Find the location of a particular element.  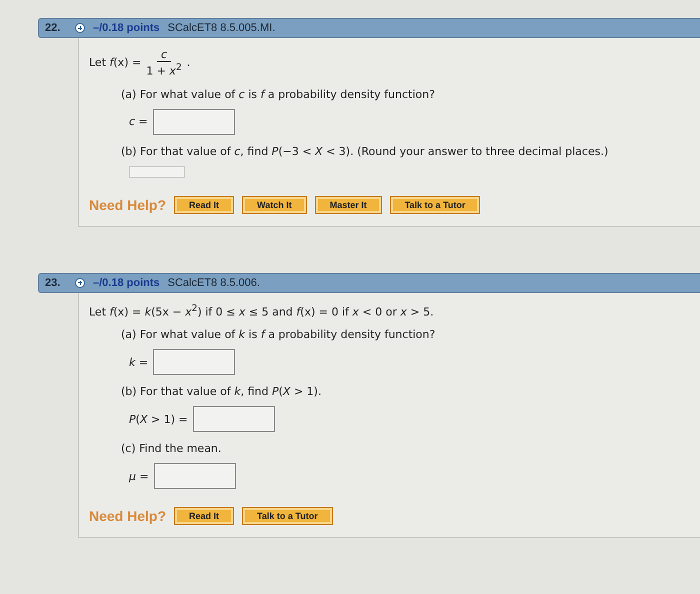

question-code: SCalcET8 8.5.006. is located at coordinates (214, 282).